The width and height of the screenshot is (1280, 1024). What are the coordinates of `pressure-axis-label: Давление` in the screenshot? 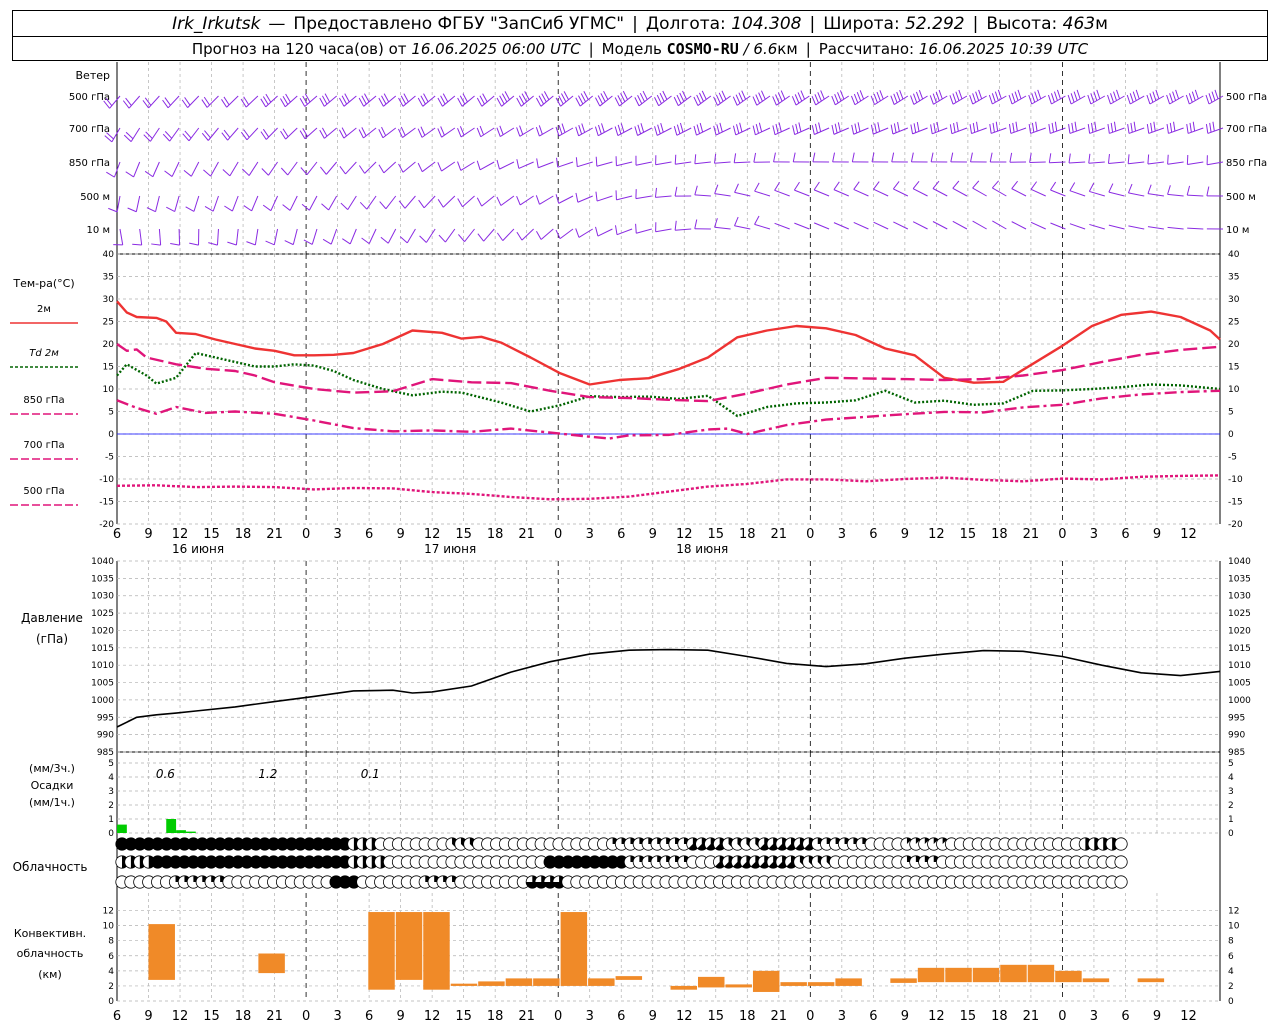 It's located at (52, 618).